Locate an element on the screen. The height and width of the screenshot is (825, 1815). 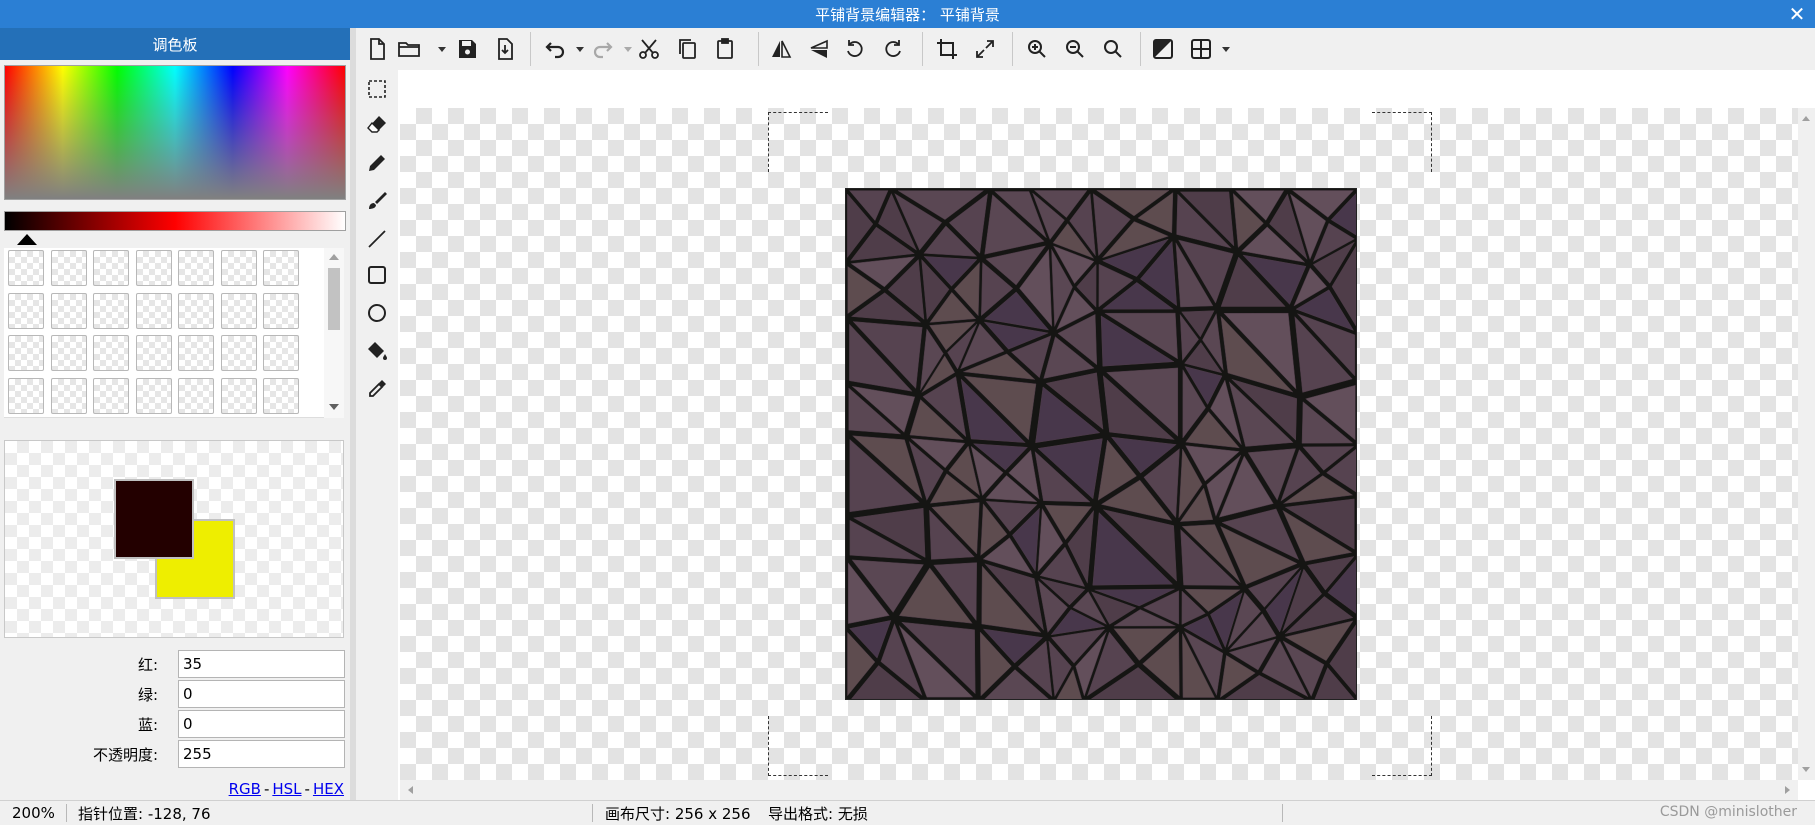
grid-dropdown-icon is located at coordinates (1226, 49).